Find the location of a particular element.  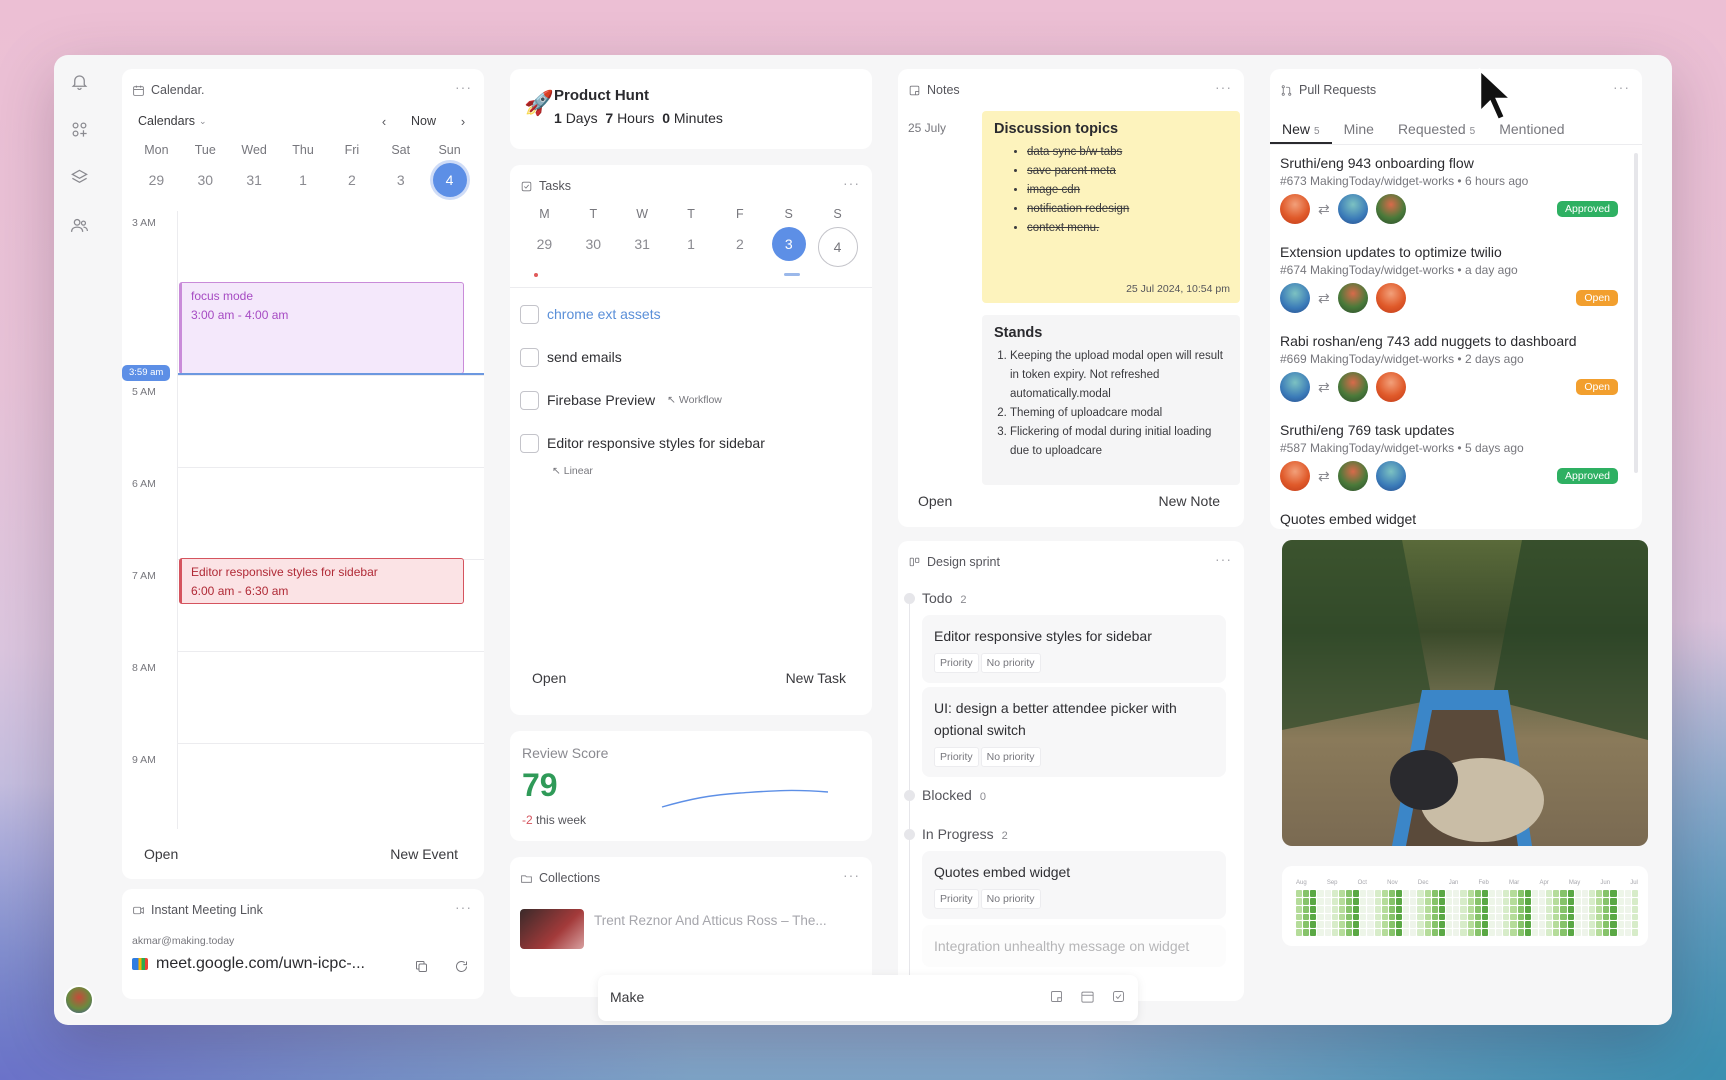

day-cell: 3 is located at coordinates (400, 180).